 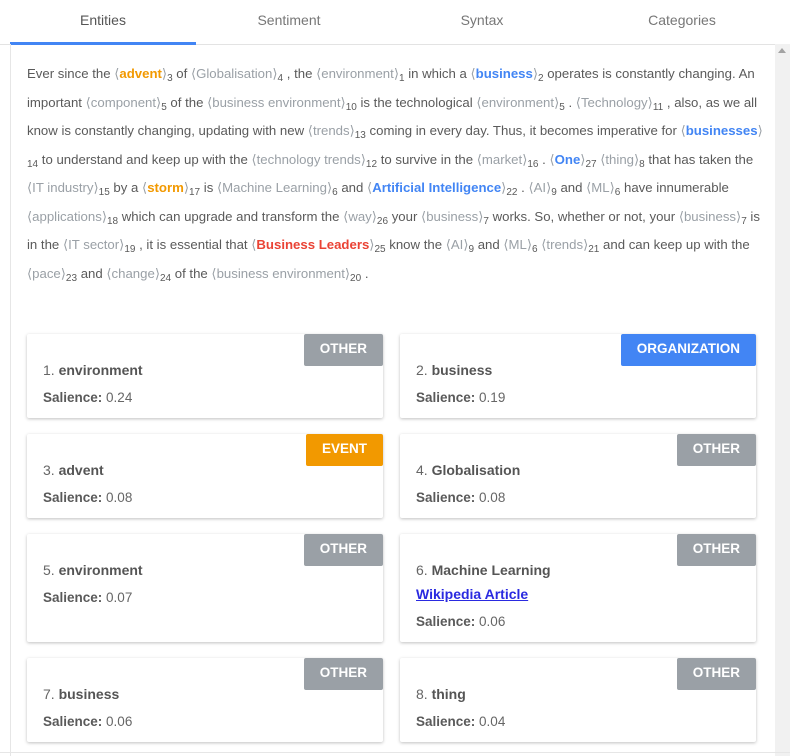 I want to click on text-fragment: that has taken the, so click(x=699, y=159).